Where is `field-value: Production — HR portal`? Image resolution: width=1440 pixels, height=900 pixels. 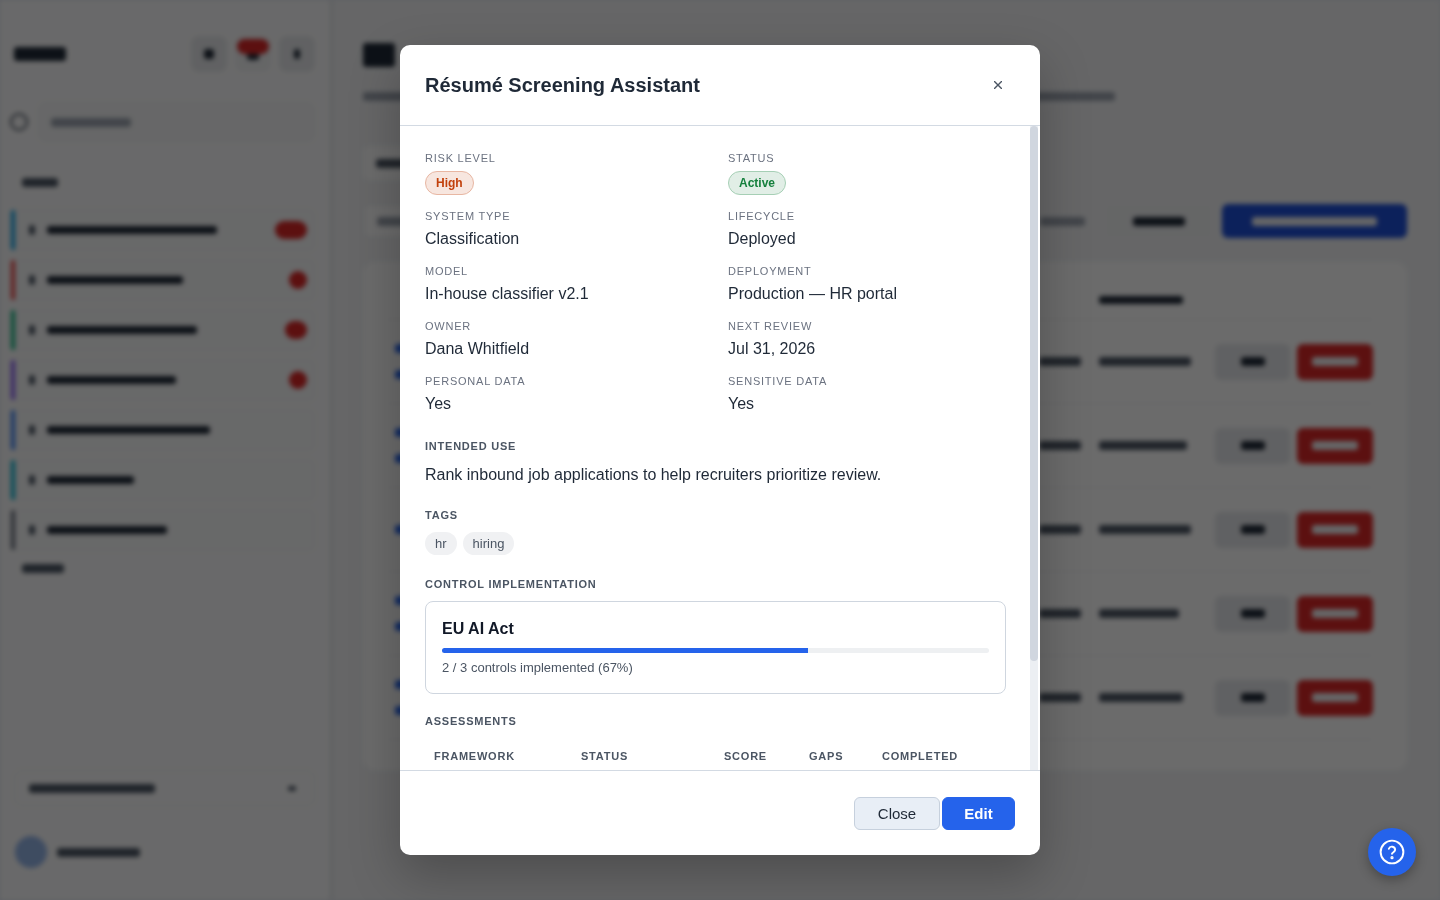 field-value: Production — HR portal is located at coordinates (813, 294).